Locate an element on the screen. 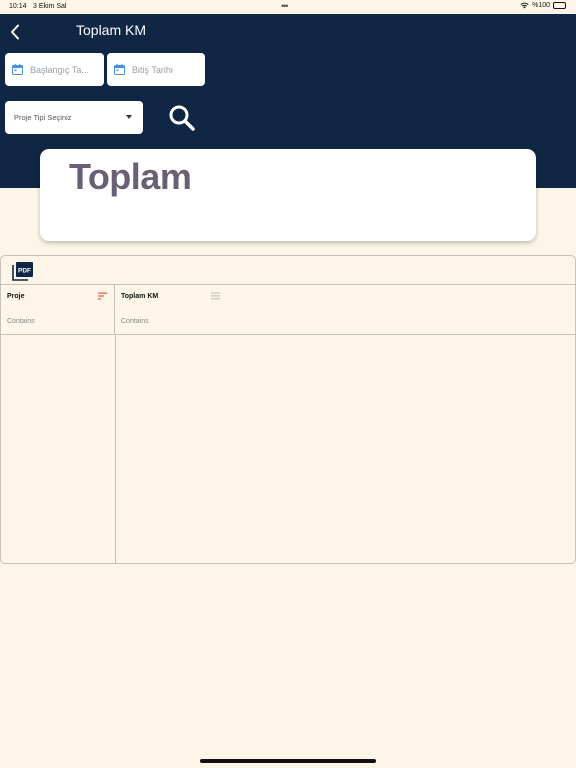 The image size is (576, 768). chevron-left-icon is located at coordinates (15, 32).